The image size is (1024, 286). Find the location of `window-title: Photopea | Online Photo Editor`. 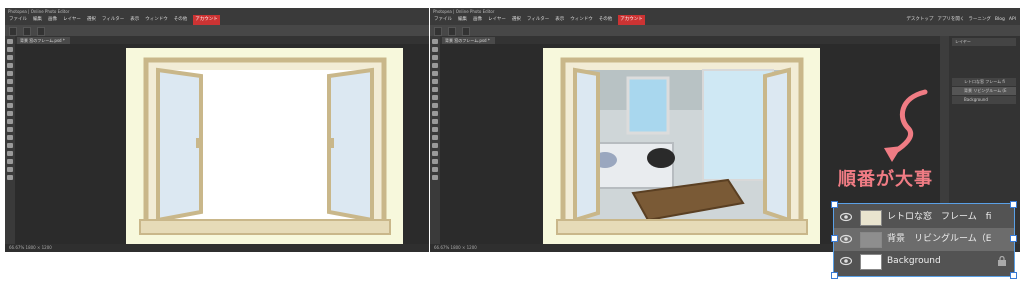

window-title: Photopea | Online Photo Editor is located at coordinates (725, 11).